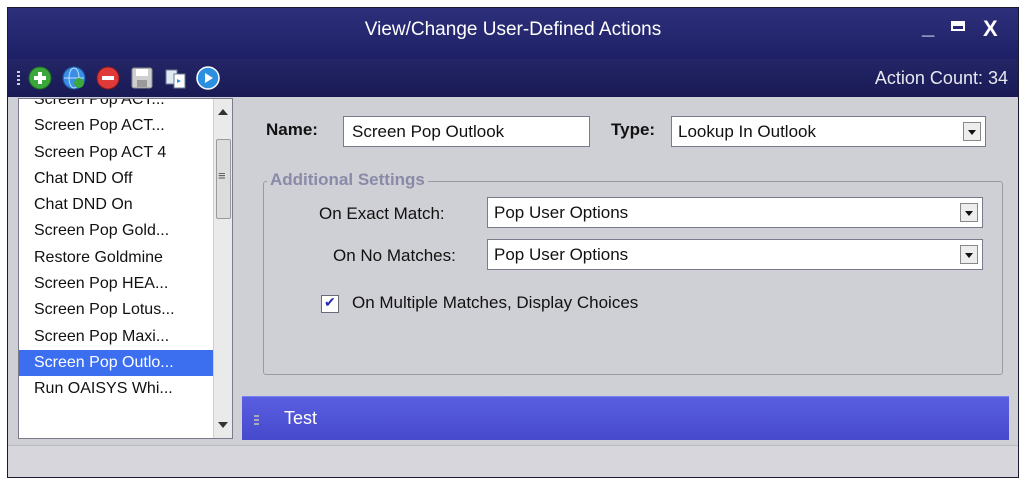 The height and width of the screenshot is (485, 1026). I want to click on window-title: View/Change User-Defined Actions, so click(513, 29).